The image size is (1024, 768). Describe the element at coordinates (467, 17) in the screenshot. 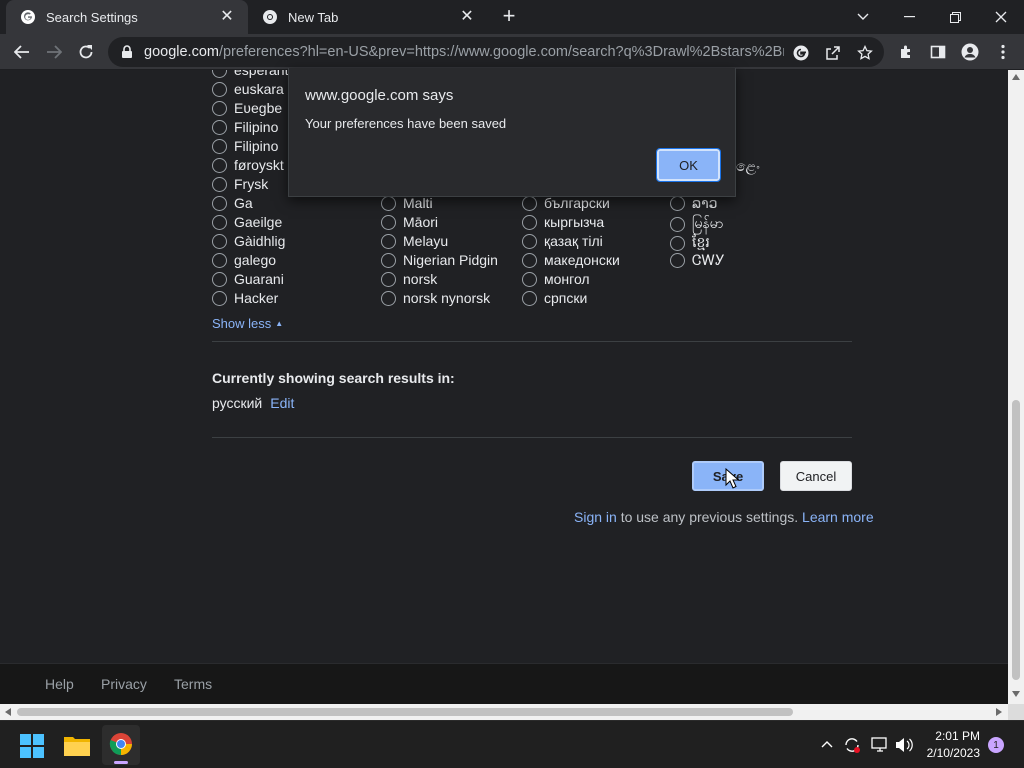

I see `close-tab-icon: ✕` at that location.